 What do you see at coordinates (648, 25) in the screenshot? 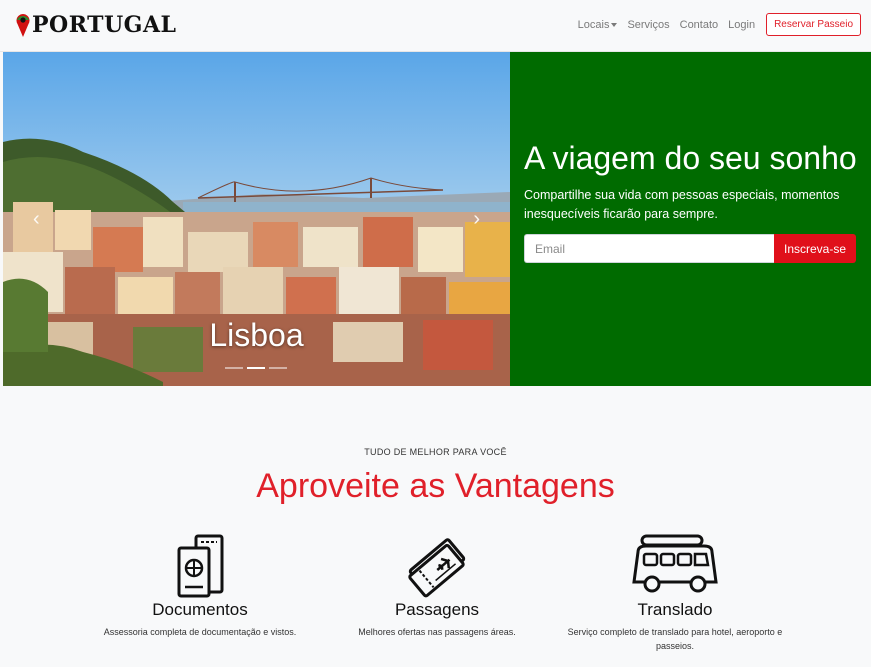
I see `nav-servicos: Serviços` at bounding box center [648, 25].